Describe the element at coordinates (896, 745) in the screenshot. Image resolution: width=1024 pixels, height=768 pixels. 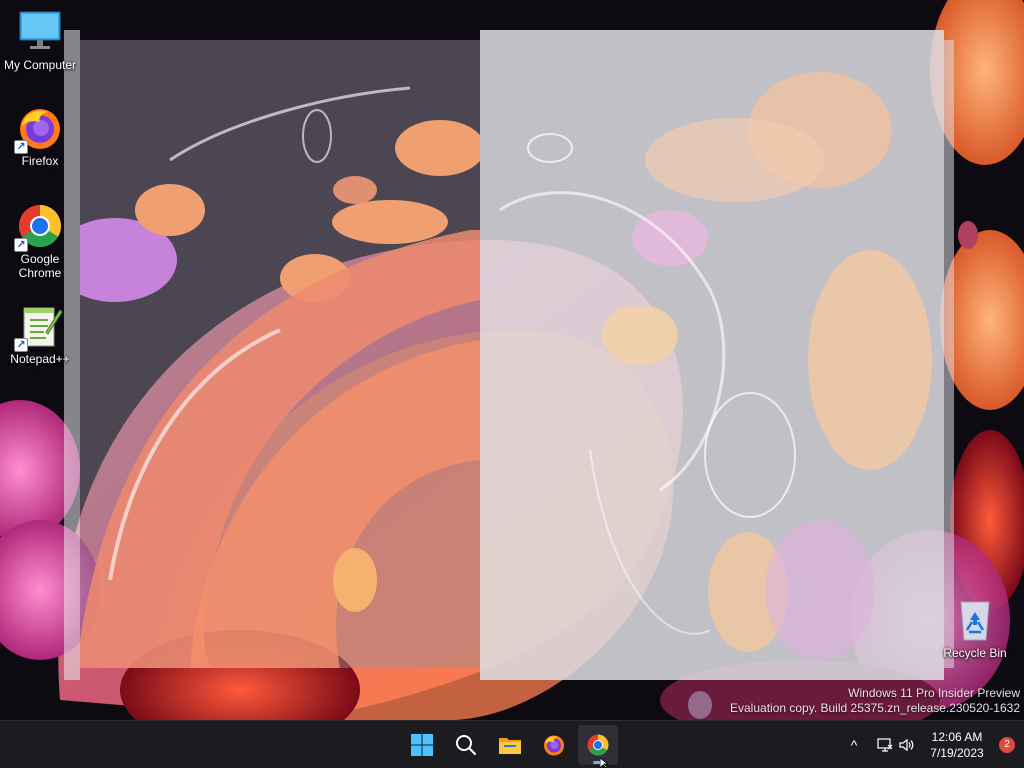
I see `network-volume-button` at that location.